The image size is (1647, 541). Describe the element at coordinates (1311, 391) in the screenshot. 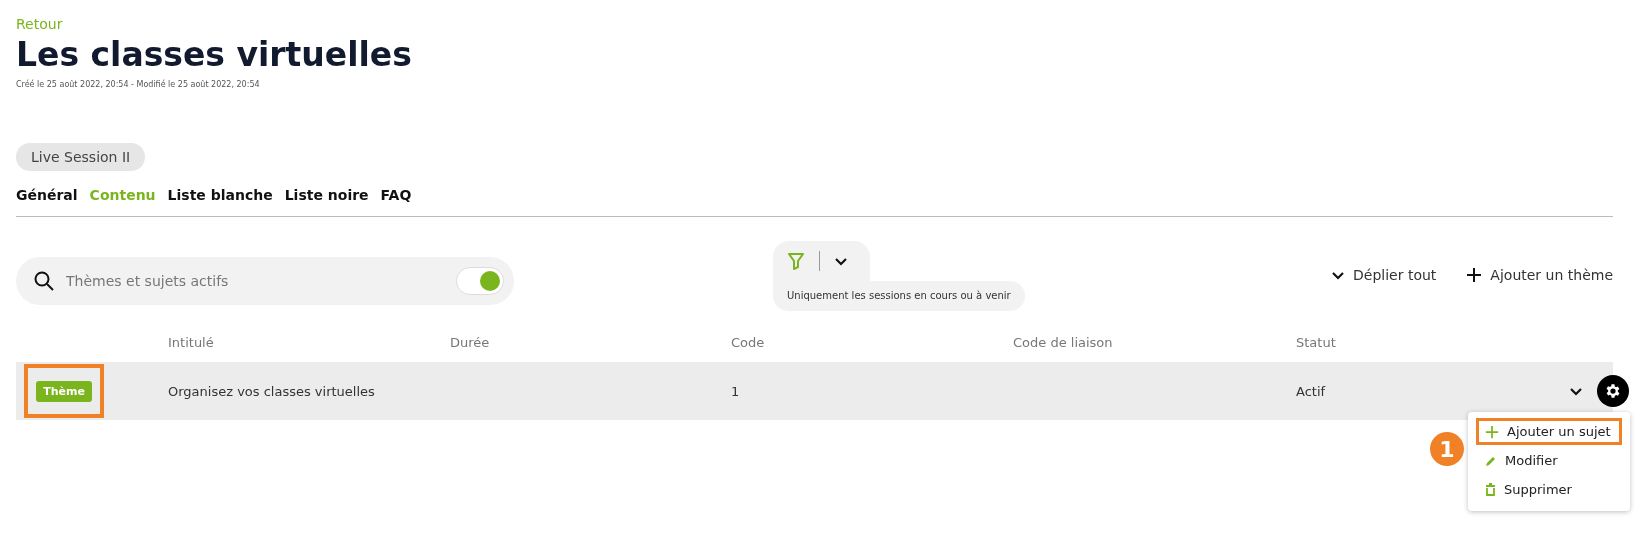

I see `table-cell-text: Actif` at that location.